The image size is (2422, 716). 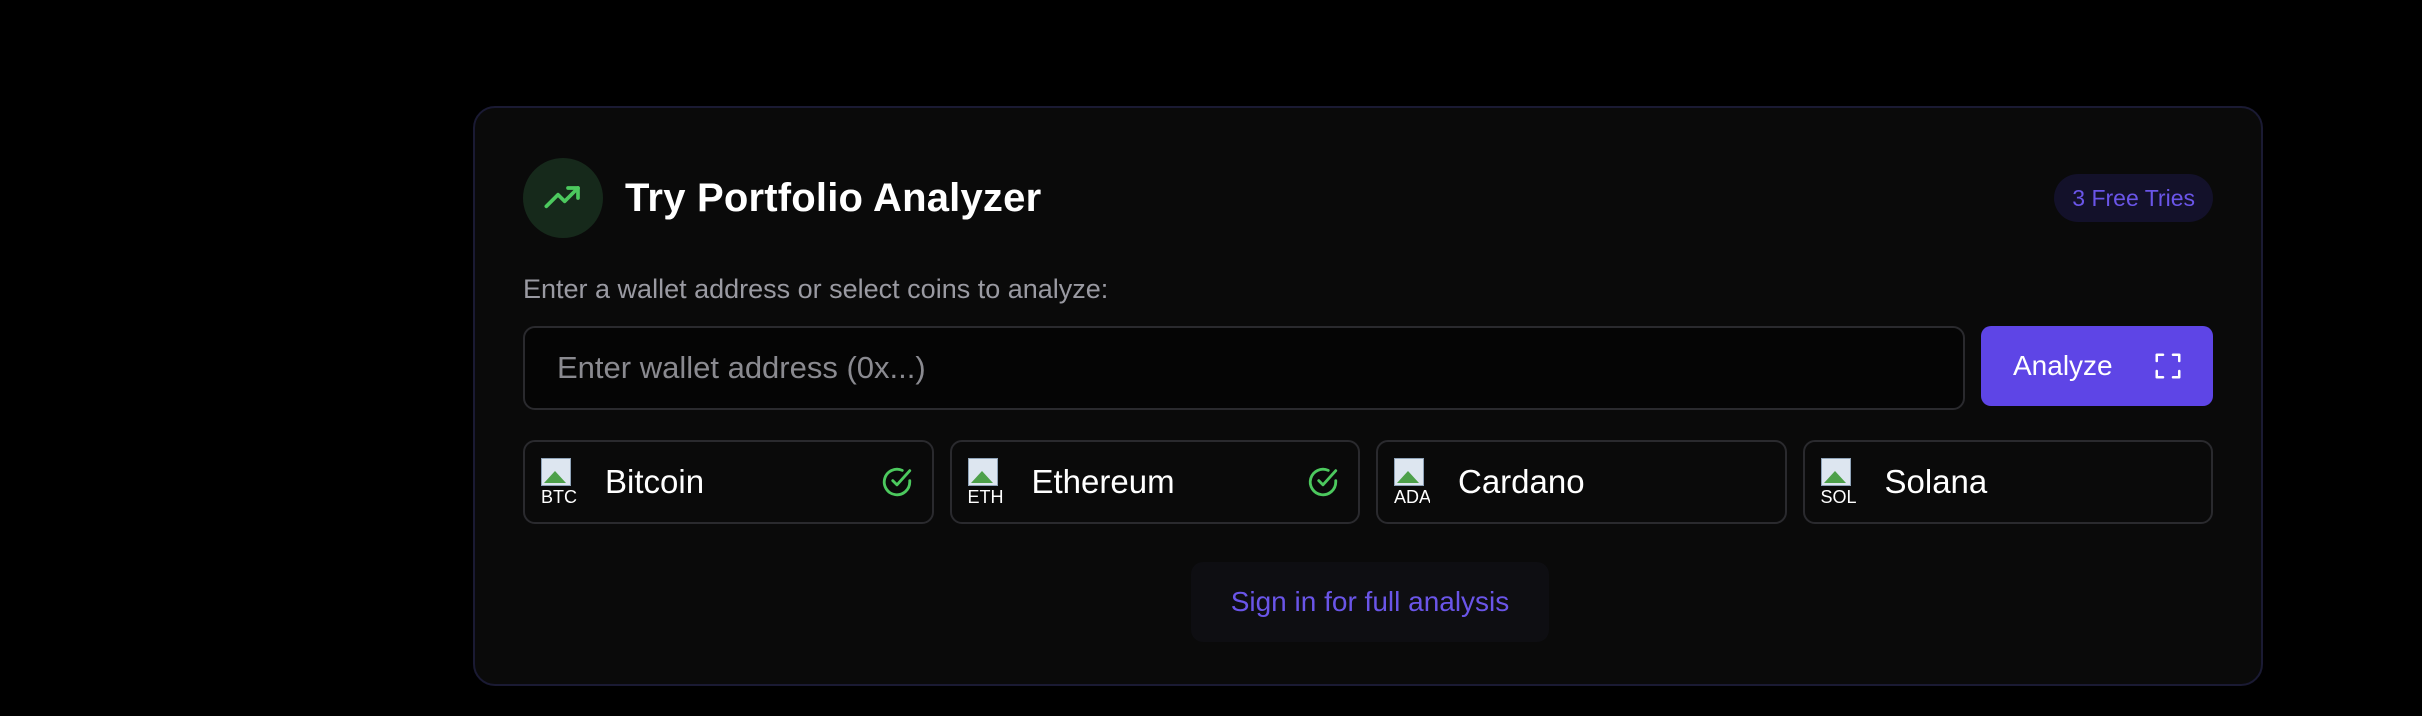 What do you see at coordinates (2168, 366) in the screenshot?
I see `expand-icon` at bounding box center [2168, 366].